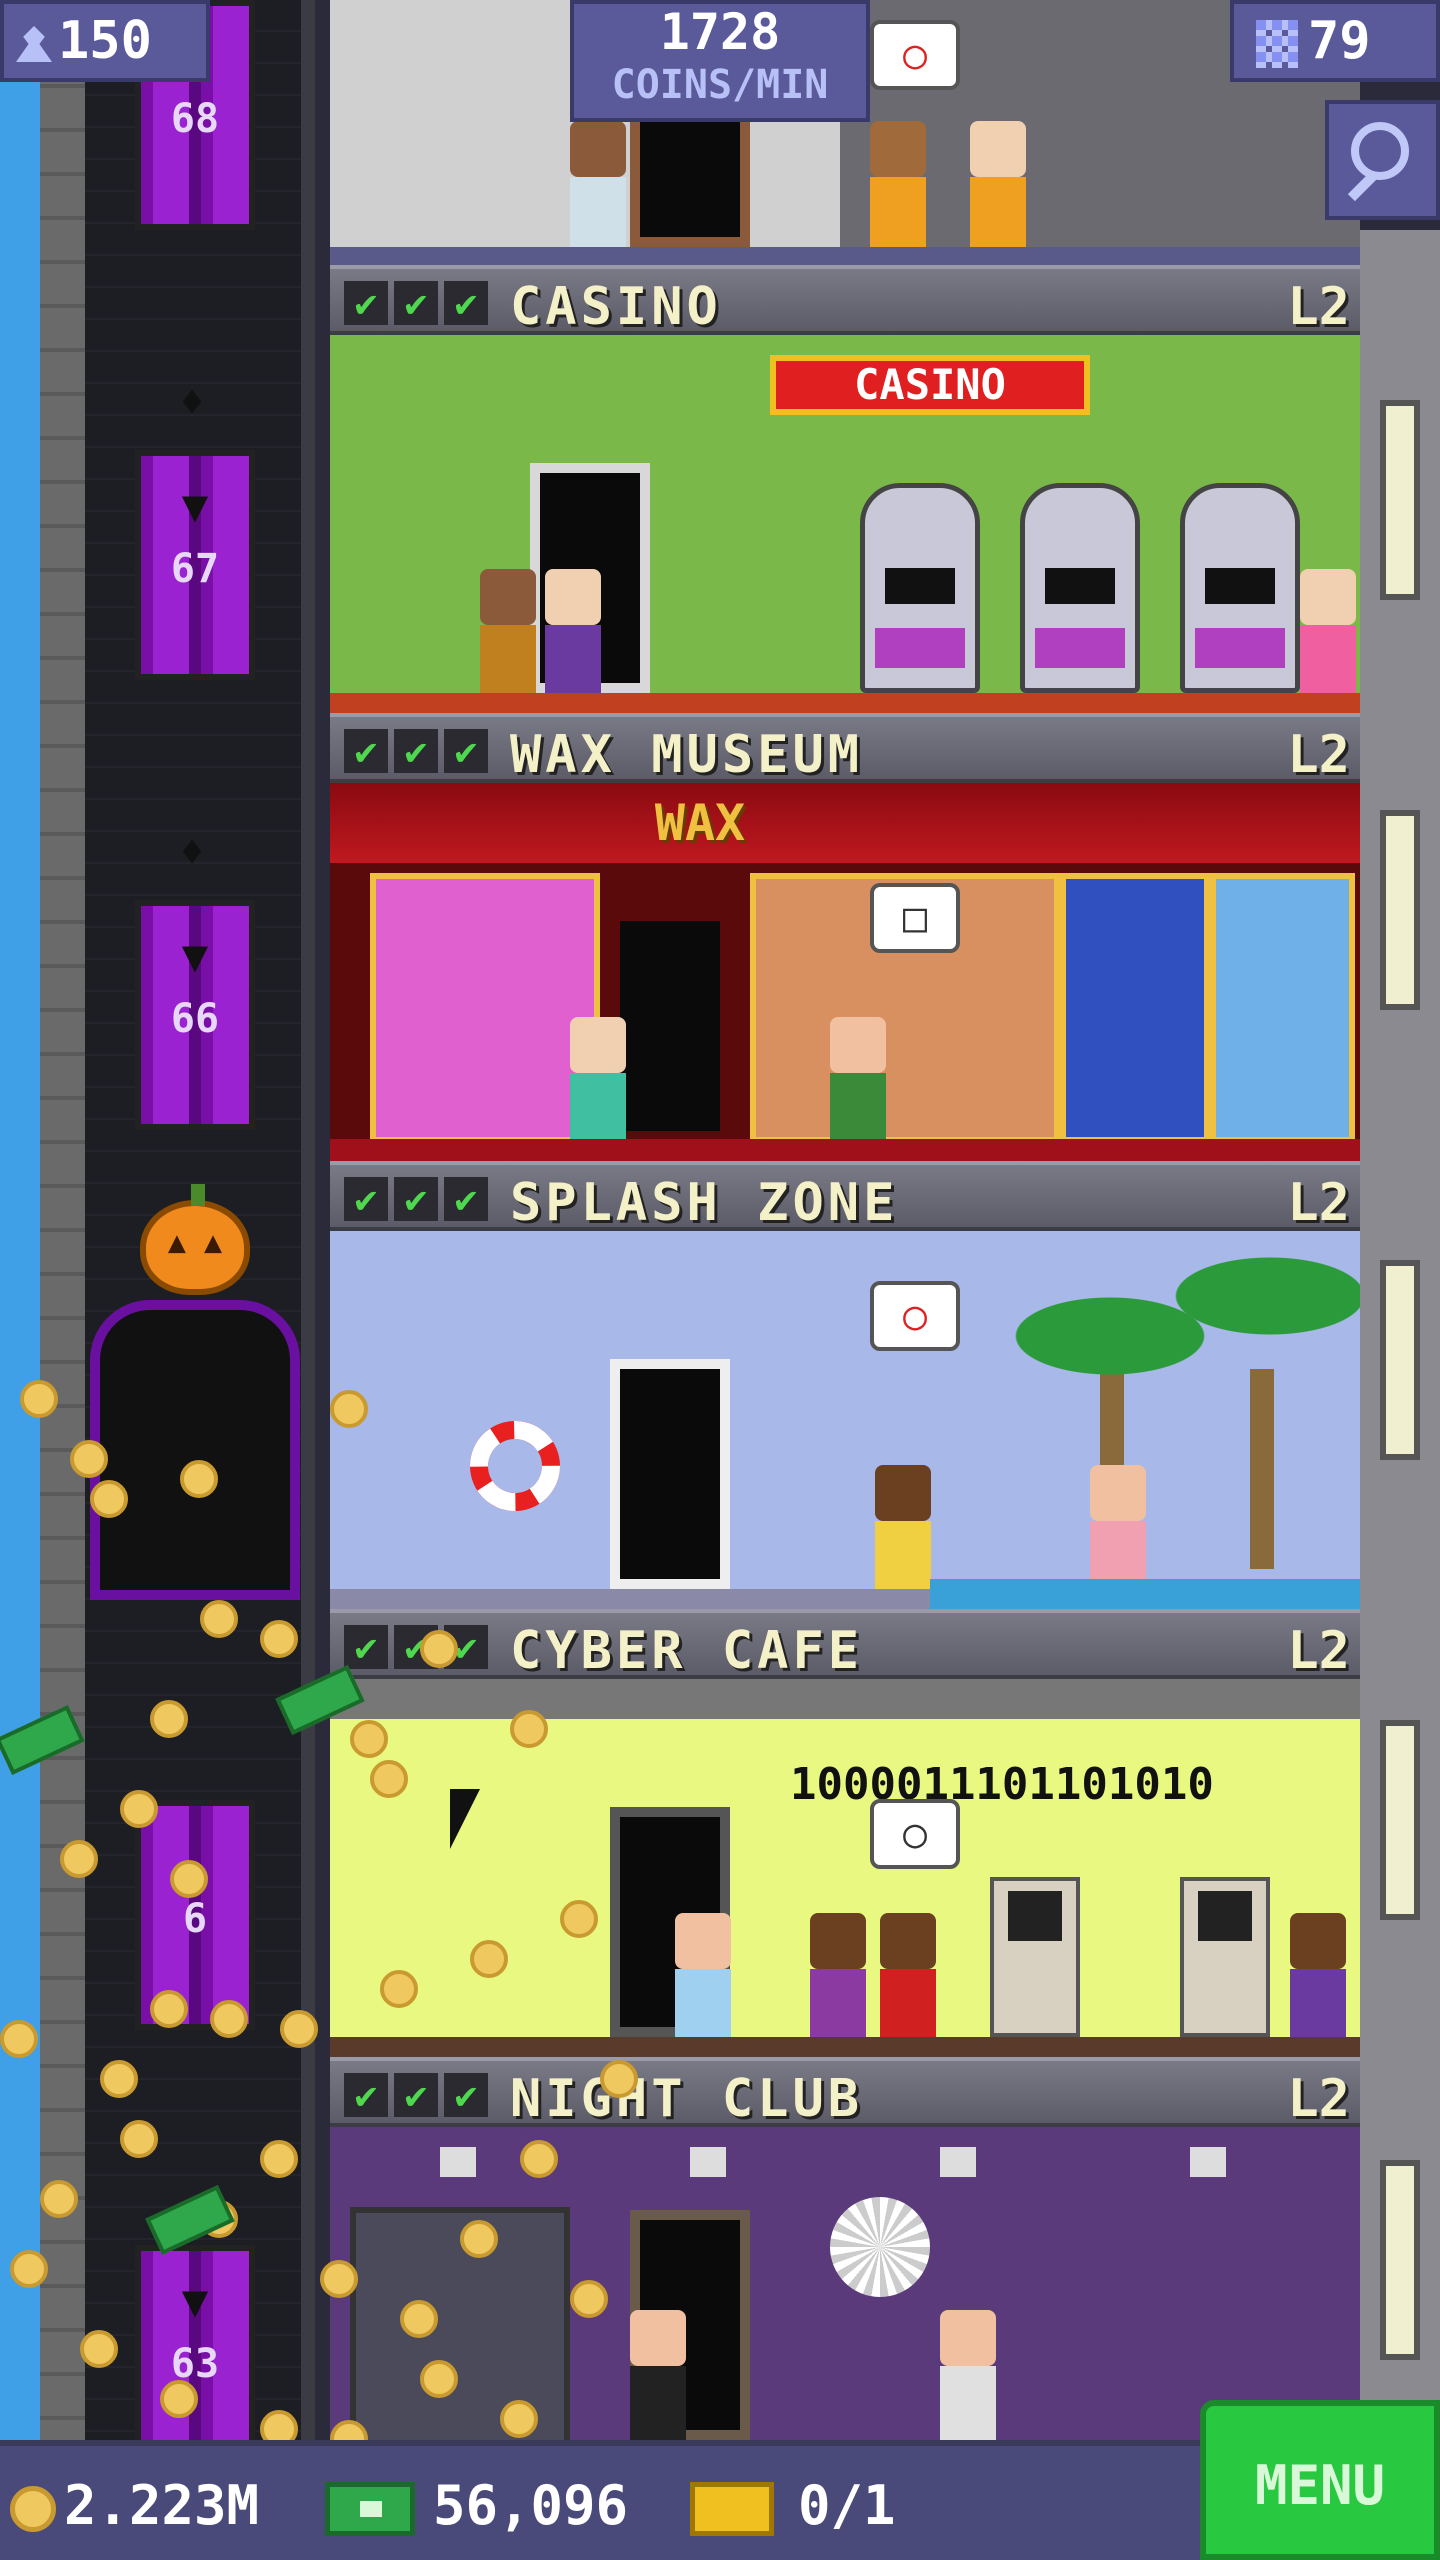 This screenshot has width=1440, height=2560. I want to click on floor-casino: ✔ ✔ ✔ CASINO L2 CASINO, so click(845, 489).